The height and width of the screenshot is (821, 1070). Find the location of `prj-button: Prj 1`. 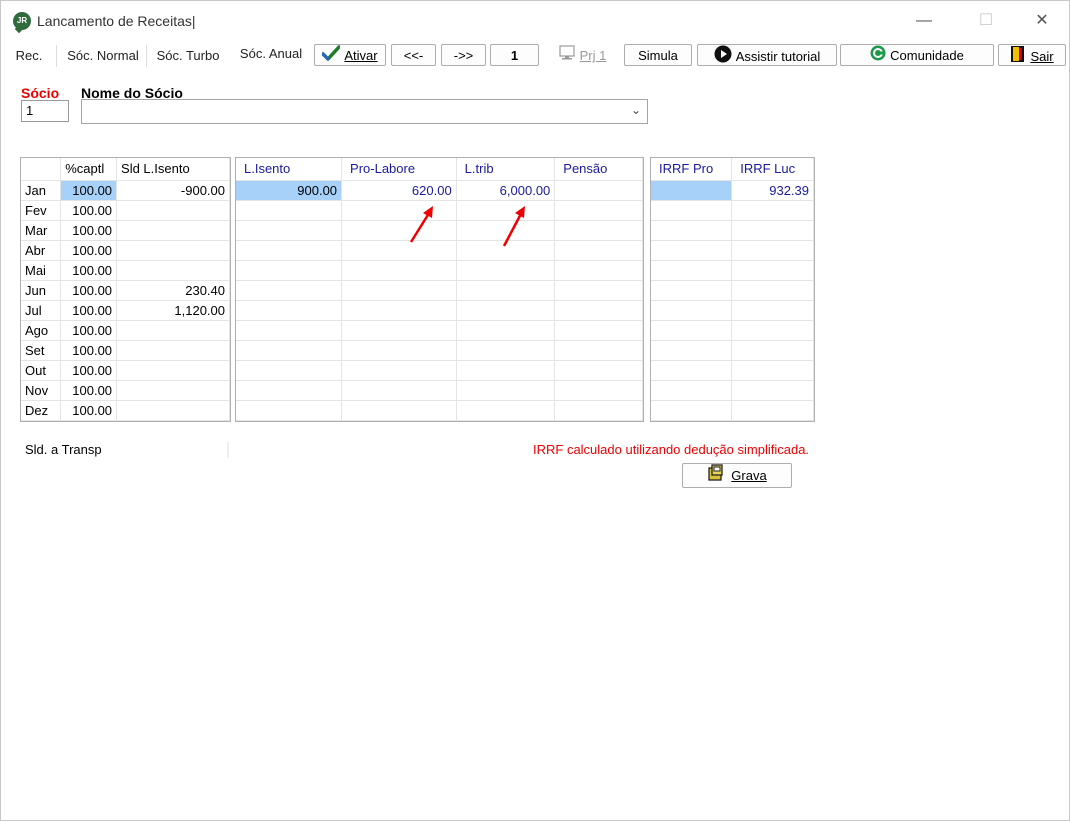

prj-button: Prj 1 is located at coordinates (582, 55).